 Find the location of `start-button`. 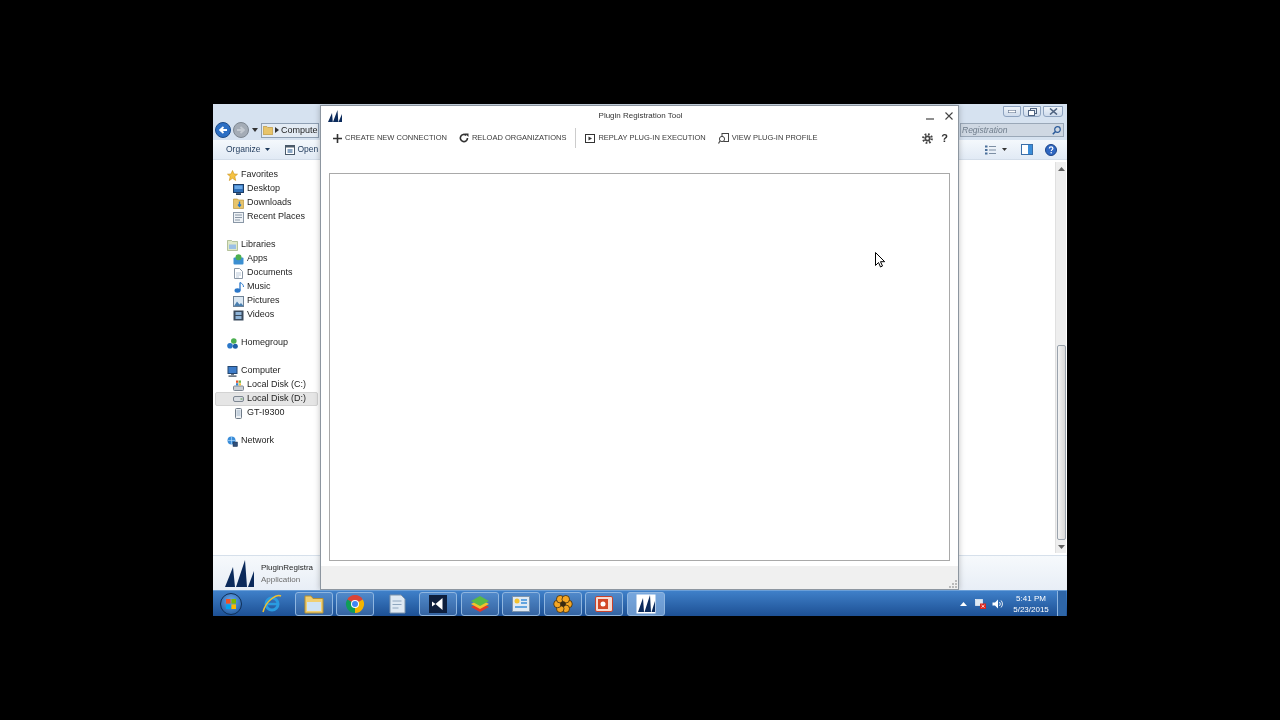

start-button is located at coordinates (231, 603).